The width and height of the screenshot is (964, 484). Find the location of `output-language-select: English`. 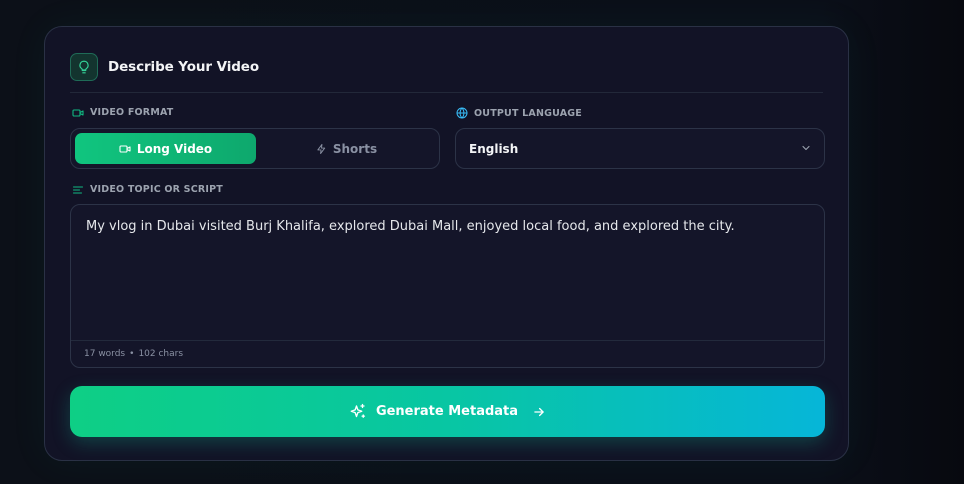

output-language-select: English is located at coordinates (640, 148).